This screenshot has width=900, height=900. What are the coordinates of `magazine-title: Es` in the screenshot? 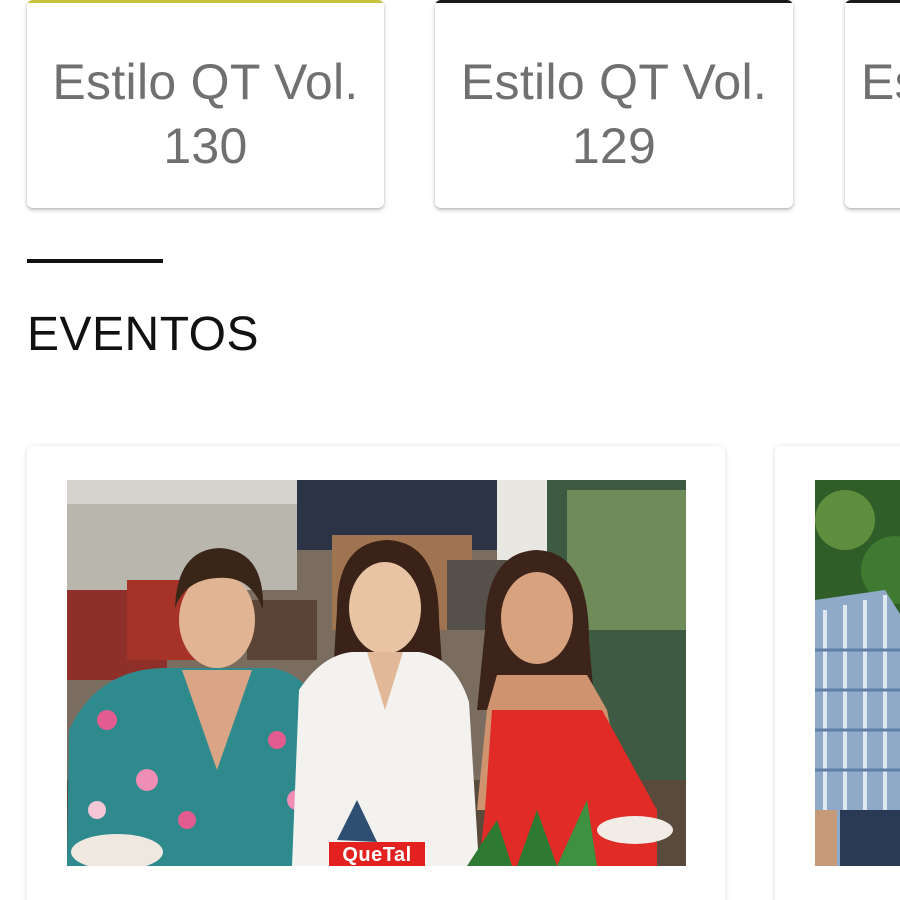 It's located at (880, 82).